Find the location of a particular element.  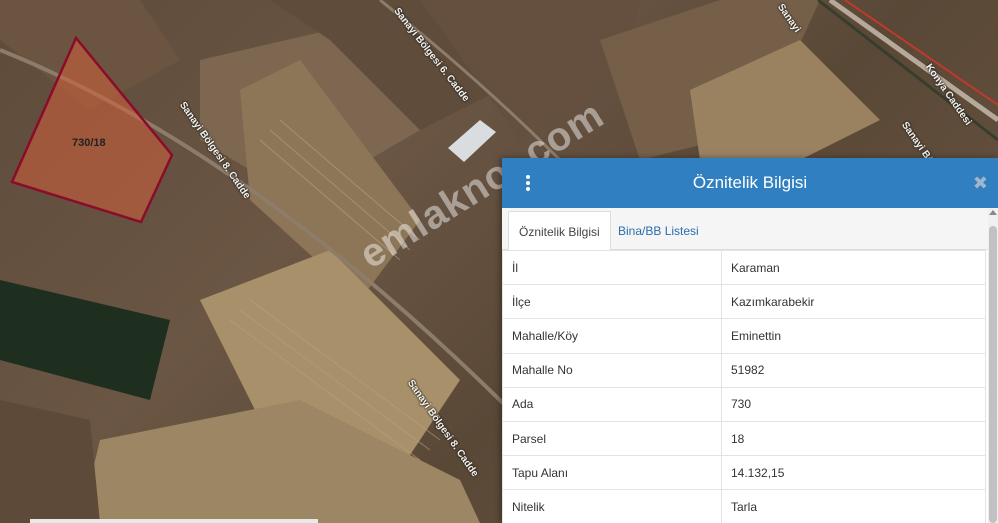

table-row: İlçe Kazımkarabekir is located at coordinates (744, 302).